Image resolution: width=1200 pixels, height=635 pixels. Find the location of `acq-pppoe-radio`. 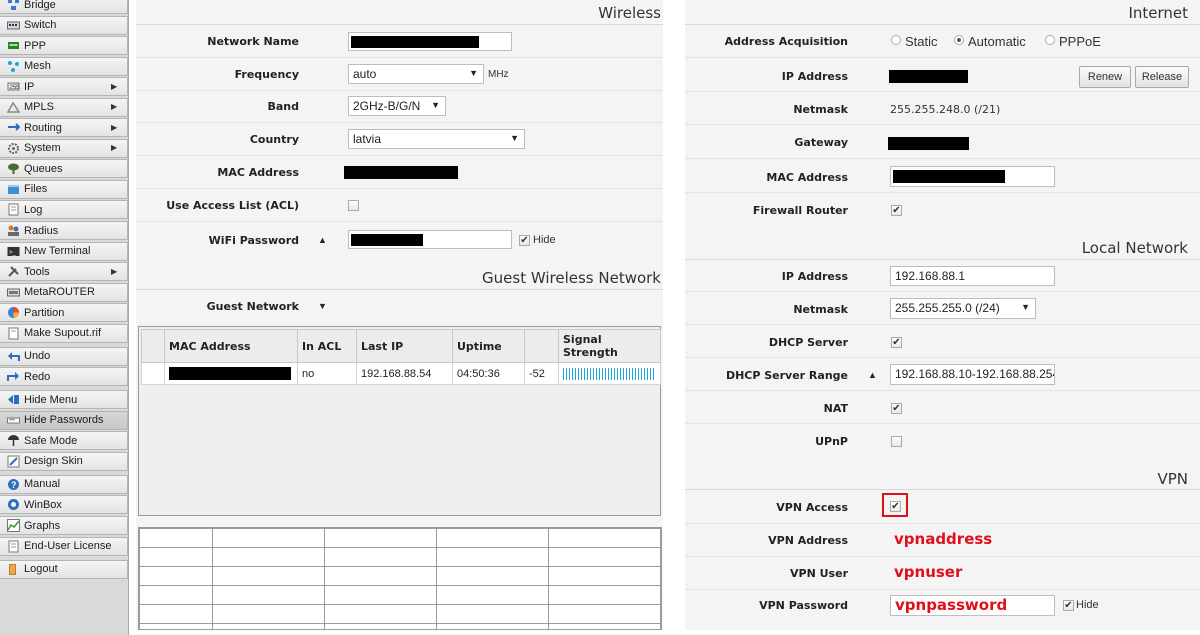

acq-pppoe-radio is located at coordinates (1050, 40).